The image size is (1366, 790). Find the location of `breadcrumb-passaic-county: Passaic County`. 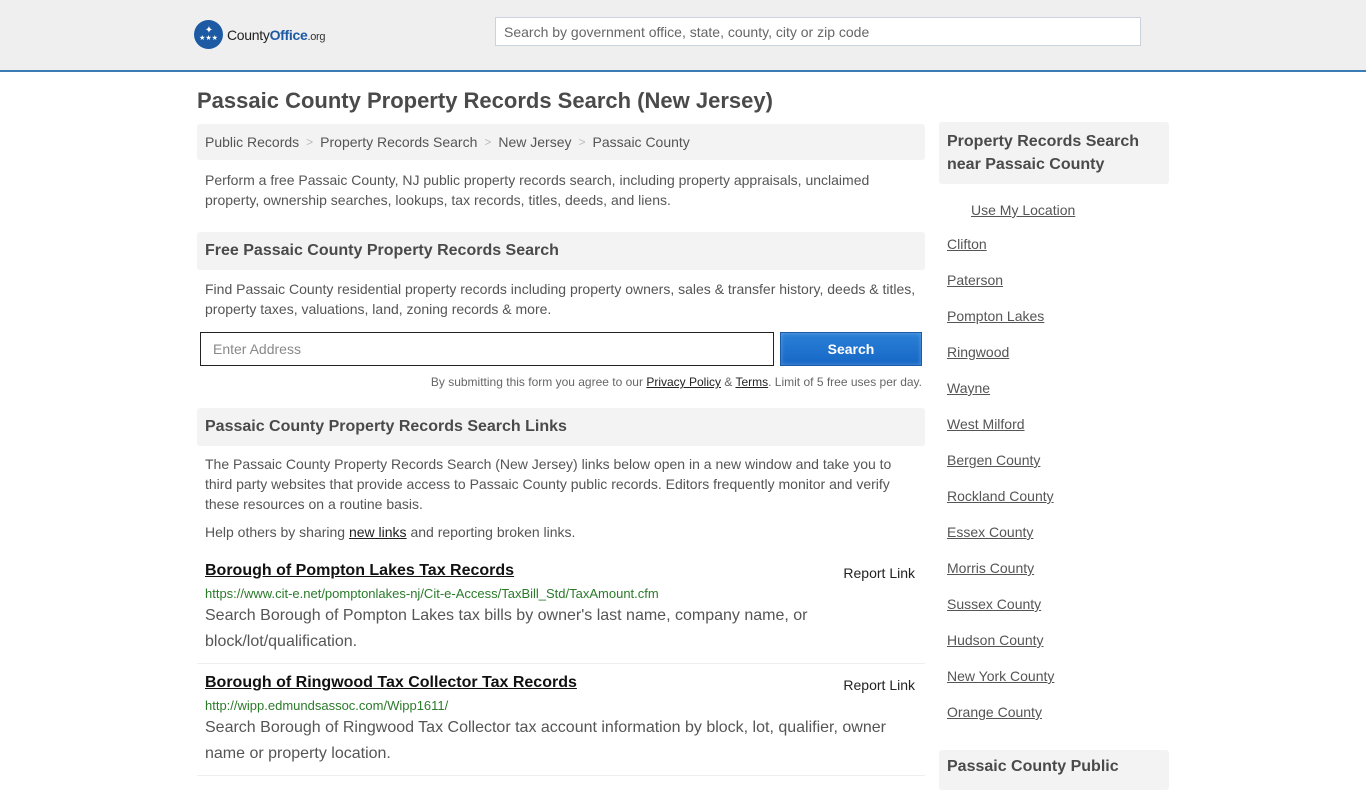

breadcrumb-passaic-county: Passaic County is located at coordinates (641, 142).